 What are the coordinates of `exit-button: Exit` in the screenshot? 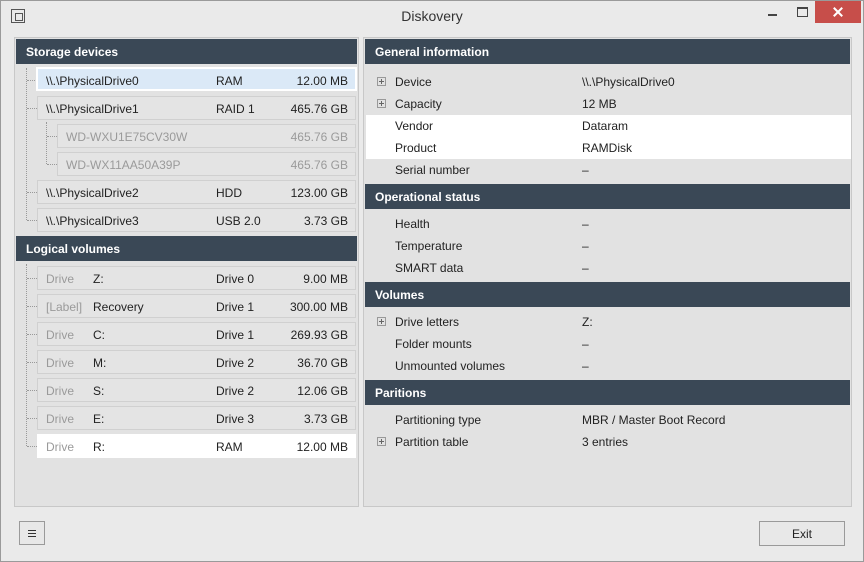 It's located at (802, 533).